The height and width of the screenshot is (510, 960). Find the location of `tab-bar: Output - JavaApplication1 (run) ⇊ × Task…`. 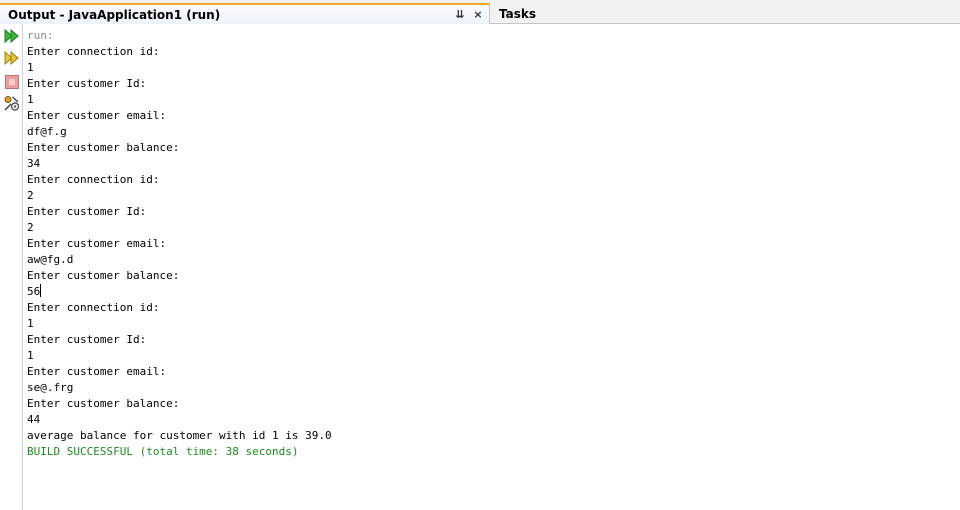

tab-bar: Output - JavaApplication1 (run) ⇊ × Task… is located at coordinates (480, 12).